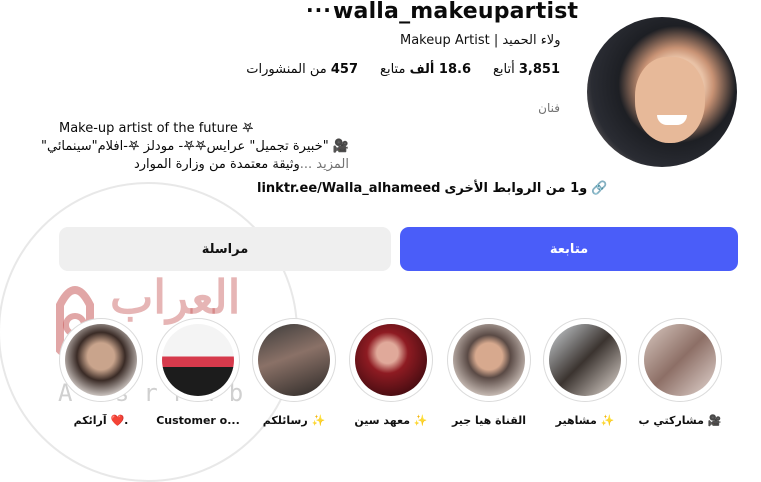  Describe the element at coordinates (670, 100) in the screenshot. I see `avatar-face` at that location.